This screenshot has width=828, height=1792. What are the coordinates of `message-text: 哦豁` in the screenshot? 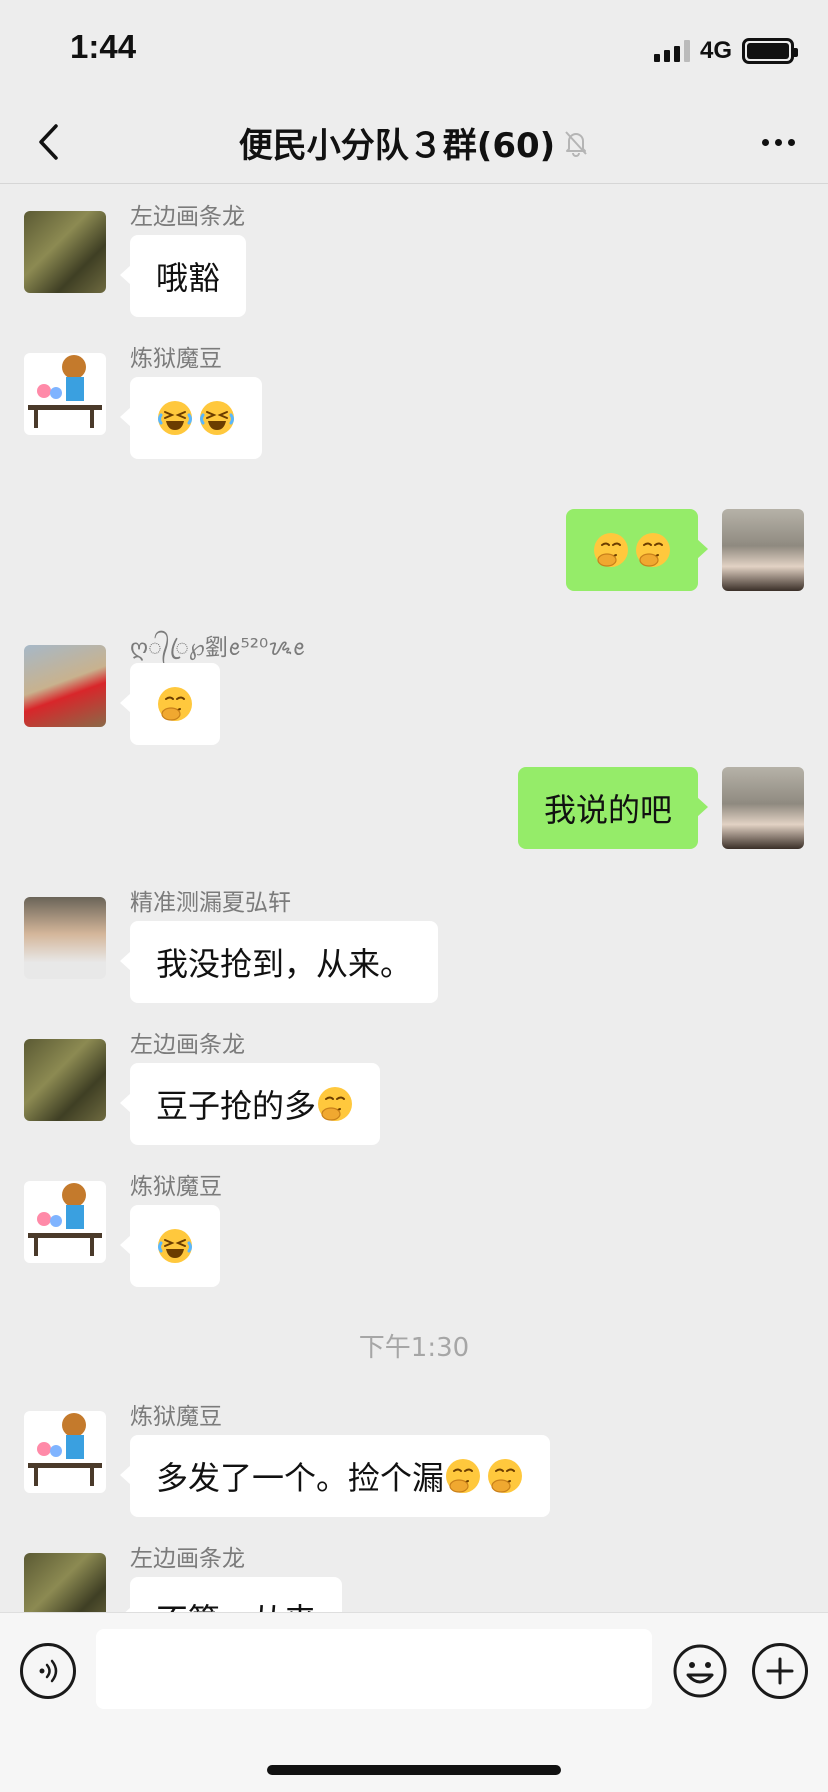 It's located at (188, 278).